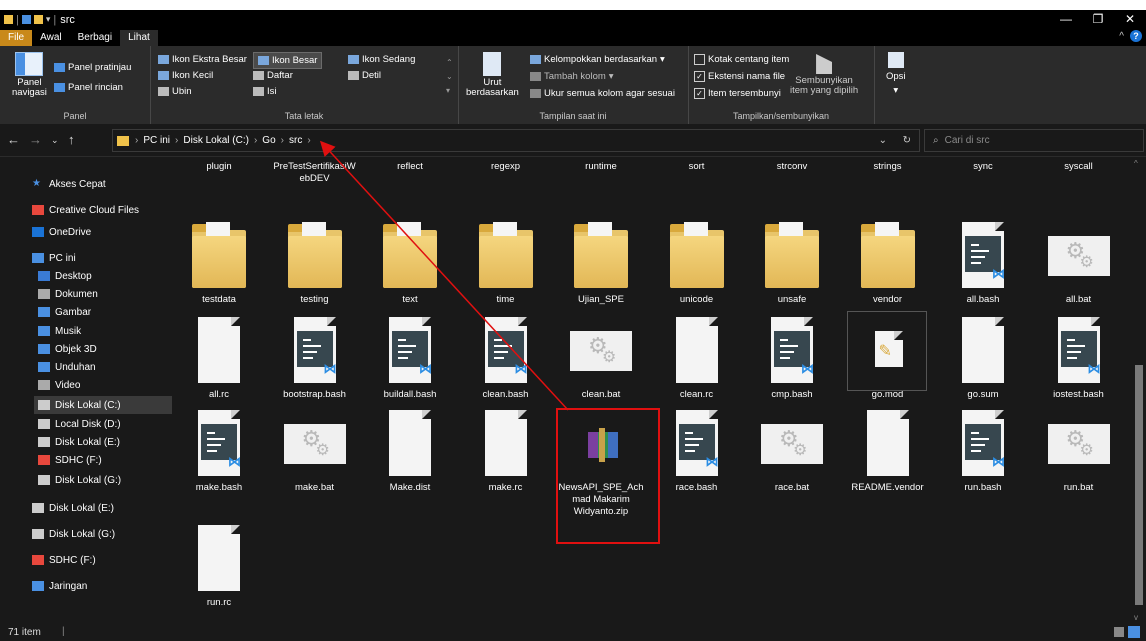 The width and height of the screenshot is (1146, 641). What do you see at coordinates (601, 263) in the screenshot?
I see `file-item: Ujian_SPE` at bounding box center [601, 263].